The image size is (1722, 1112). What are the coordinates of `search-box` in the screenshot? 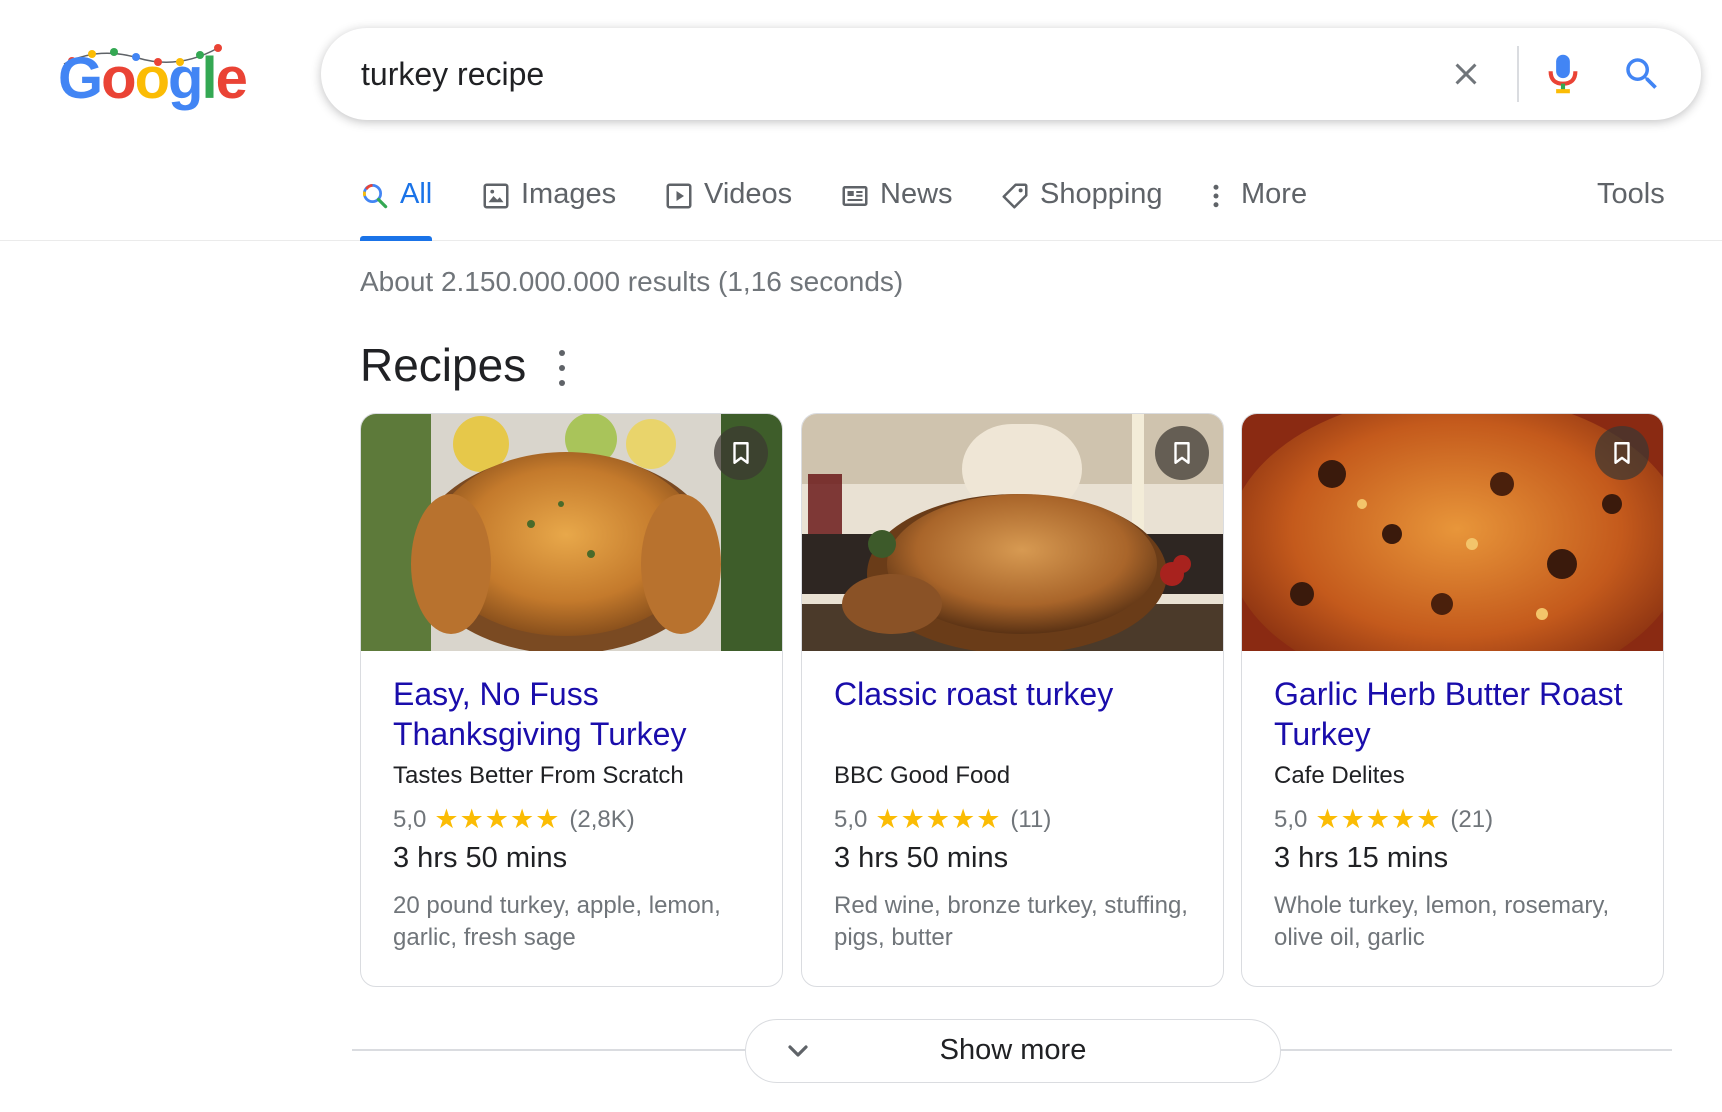 It's located at (1011, 74).